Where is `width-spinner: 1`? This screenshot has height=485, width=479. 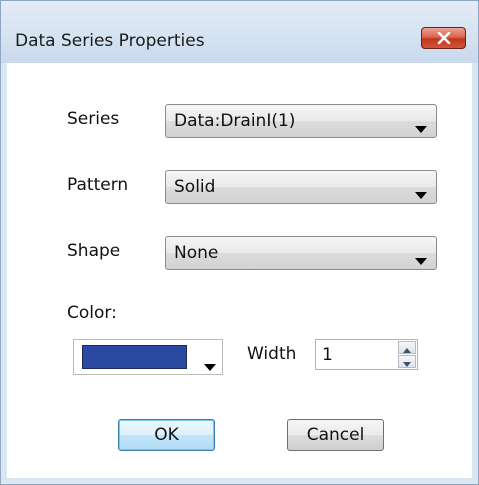
width-spinner: 1 is located at coordinates (366, 354).